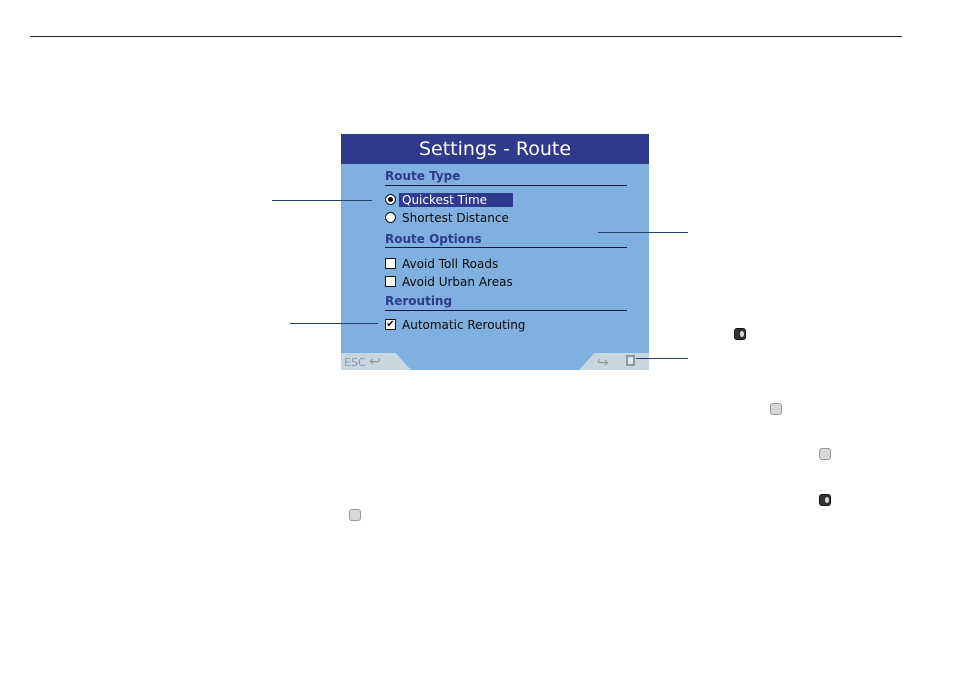  Describe the element at coordinates (630, 360) in the screenshot. I see `page-icon` at that location.